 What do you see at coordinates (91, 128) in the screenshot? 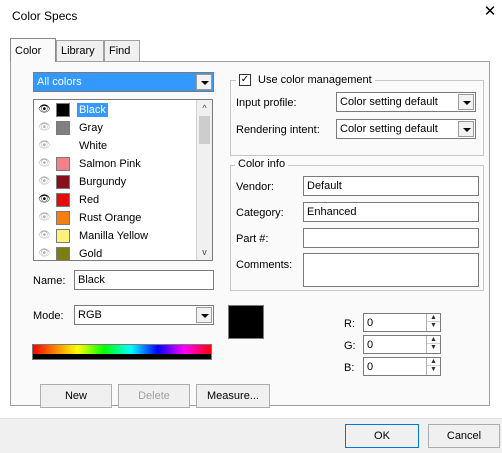
I see `color-name: Gray` at bounding box center [91, 128].